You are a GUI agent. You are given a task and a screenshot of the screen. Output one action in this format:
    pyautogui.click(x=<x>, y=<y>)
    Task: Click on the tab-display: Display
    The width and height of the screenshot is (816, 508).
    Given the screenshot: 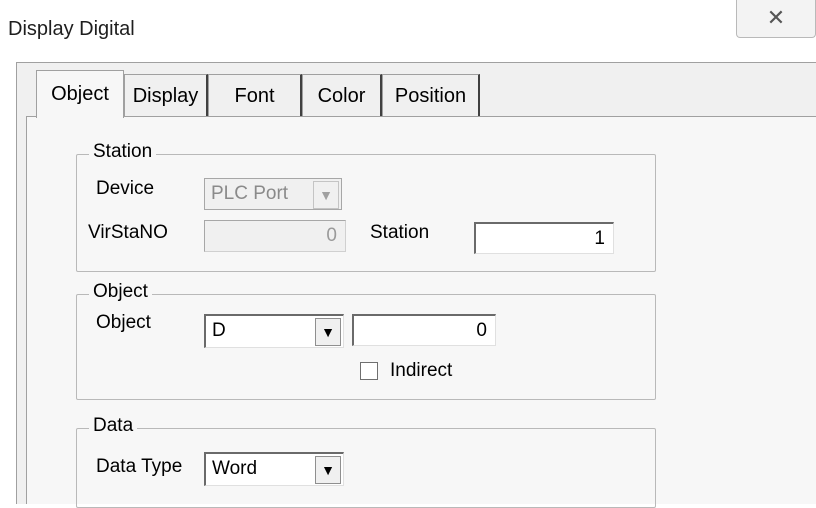 What is the action you would take?
    pyautogui.click(x=166, y=95)
    